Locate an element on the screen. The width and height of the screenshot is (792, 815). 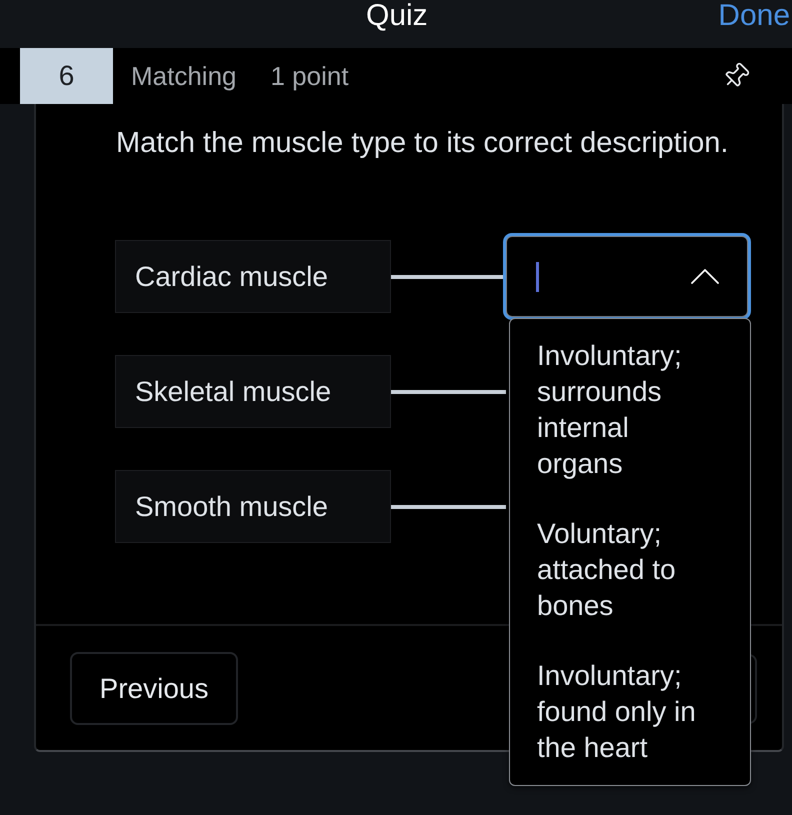
question-points: 1 point is located at coordinates (309, 76).